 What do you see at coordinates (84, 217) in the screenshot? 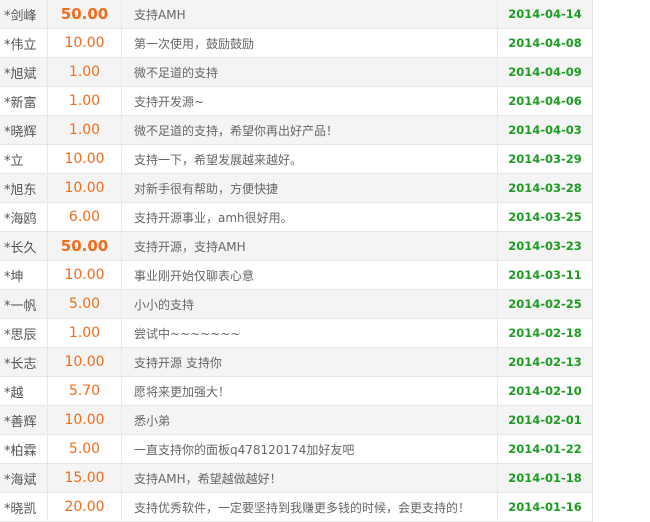
I see `donation-amount: 6.00` at bounding box center [84, 217].